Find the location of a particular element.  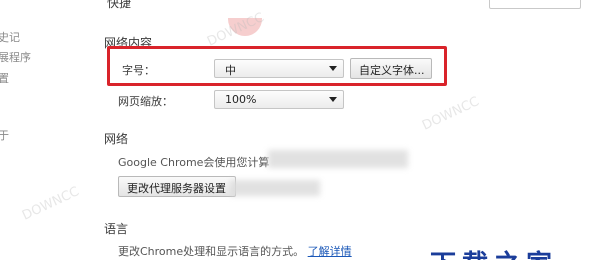

font-size-value: 中 is located at coordinates (230, 70).